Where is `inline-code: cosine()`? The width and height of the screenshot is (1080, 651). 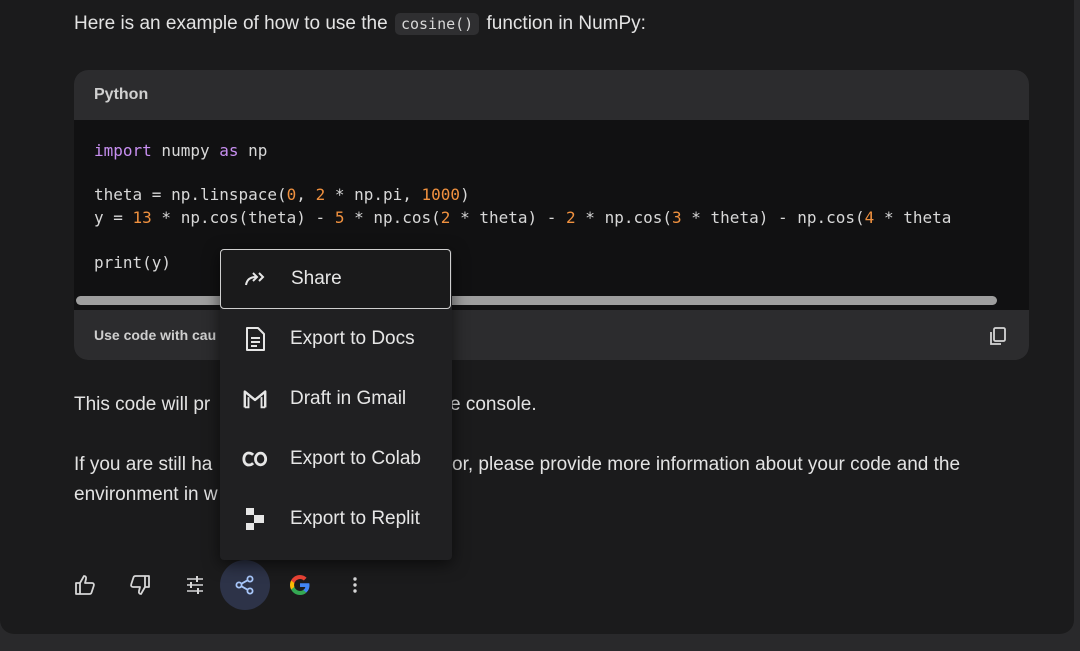 inline-code: cosine() is located at coordinates (437, 24).